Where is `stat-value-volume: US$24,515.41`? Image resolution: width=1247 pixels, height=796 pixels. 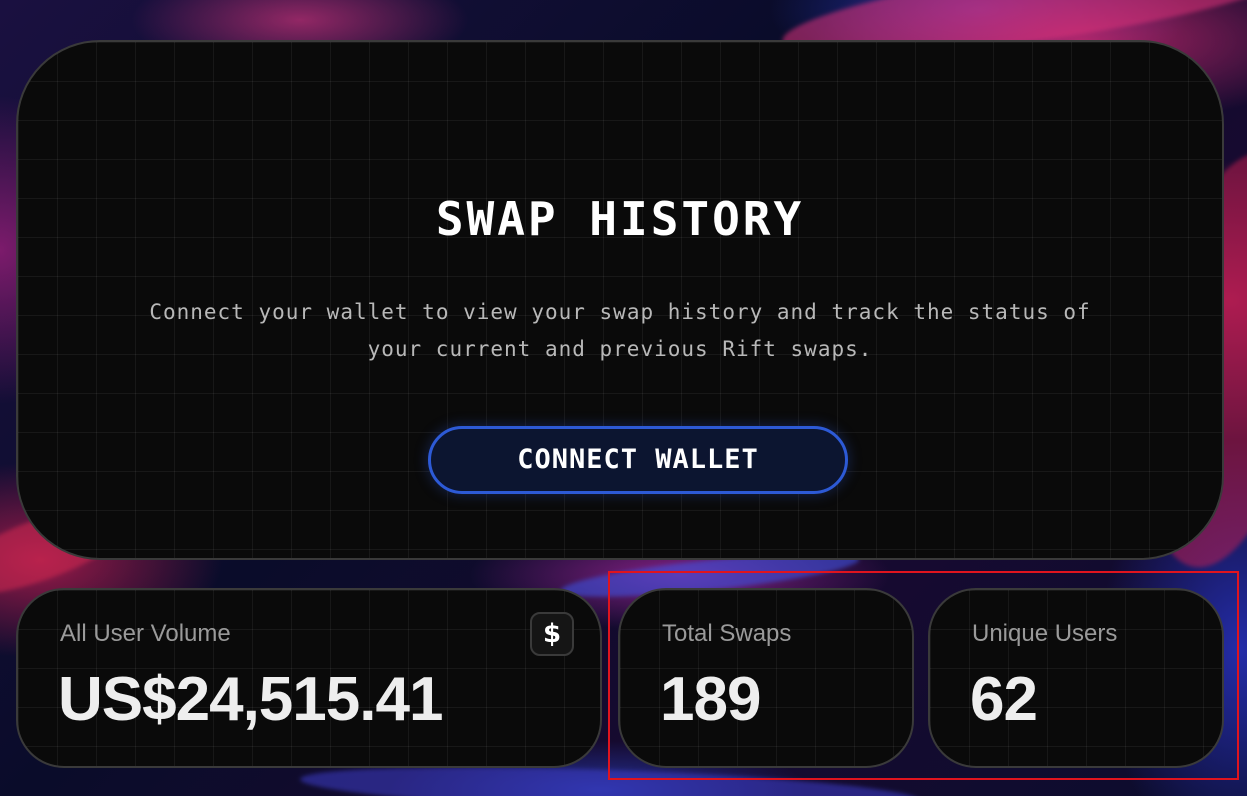
stat-value-volume: US$24,515.41 is located at coordinates (250, 699).